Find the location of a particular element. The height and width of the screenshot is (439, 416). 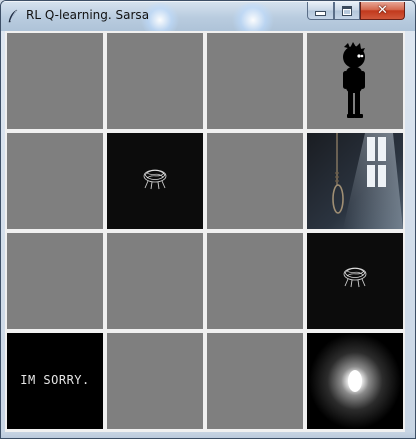

maximize-button is located at coordinates (347, 11).